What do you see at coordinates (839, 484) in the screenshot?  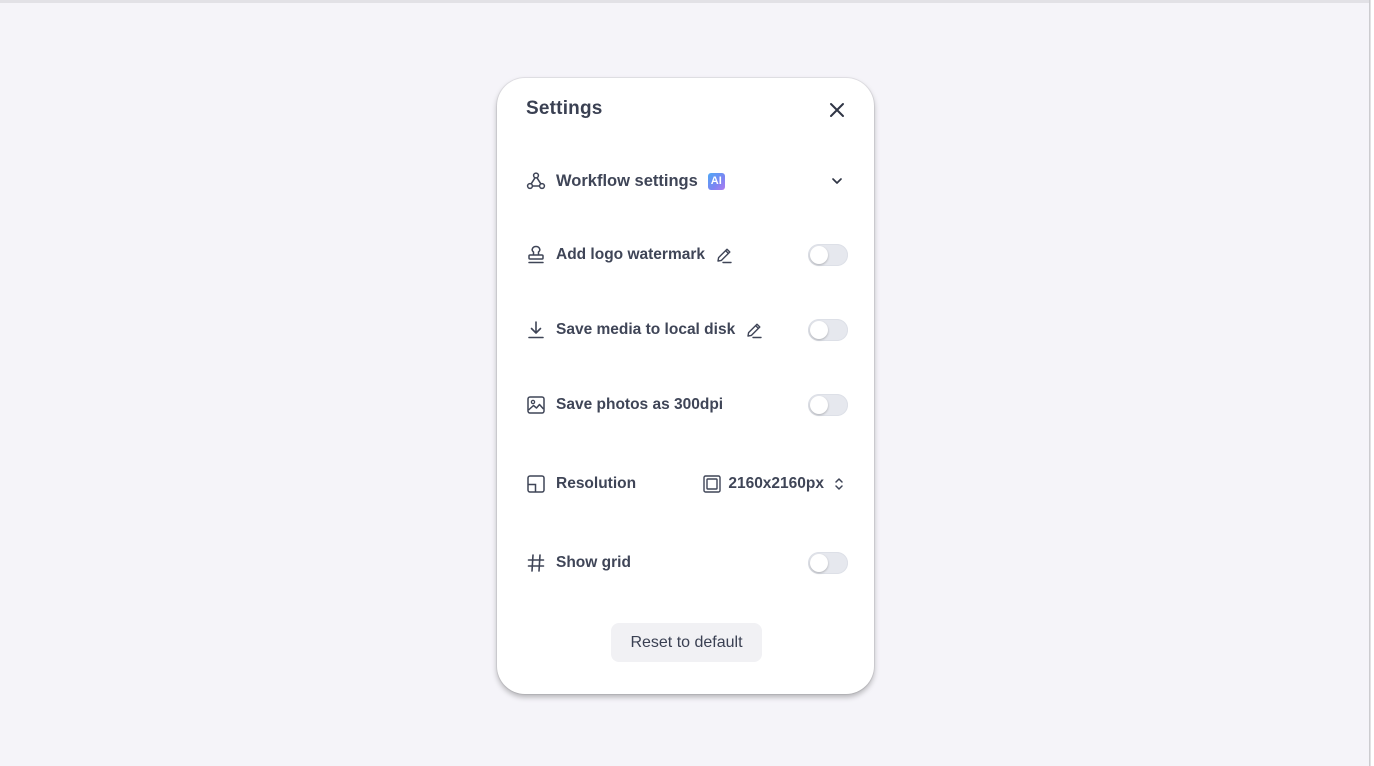 I see `chevron-updown-icon` at bounding box center [839, 484].